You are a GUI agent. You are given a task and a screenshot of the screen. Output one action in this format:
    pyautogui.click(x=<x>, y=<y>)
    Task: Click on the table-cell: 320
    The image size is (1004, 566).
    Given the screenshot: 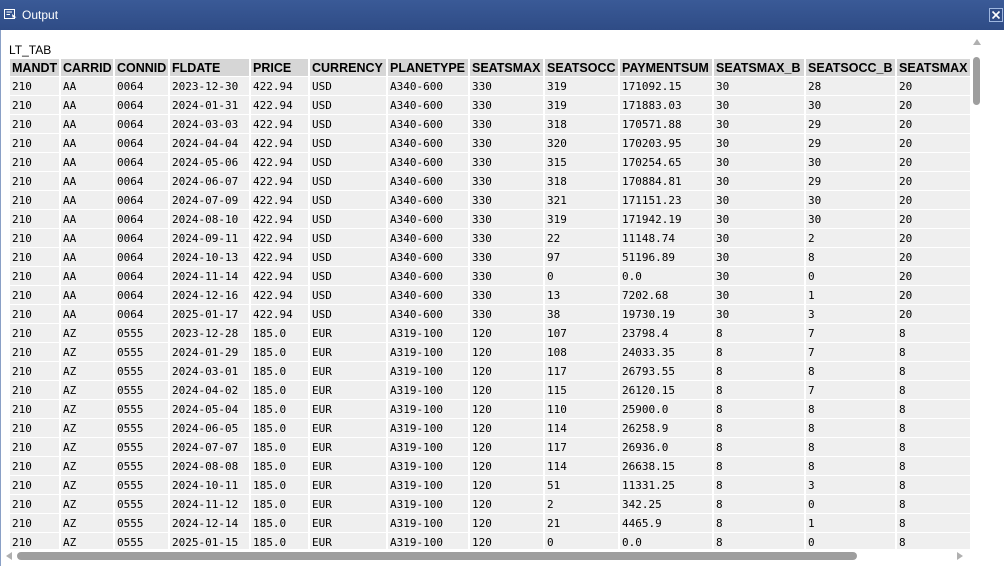 What is the action you would take?
    pyautogui.click(x=582, y=143)
    